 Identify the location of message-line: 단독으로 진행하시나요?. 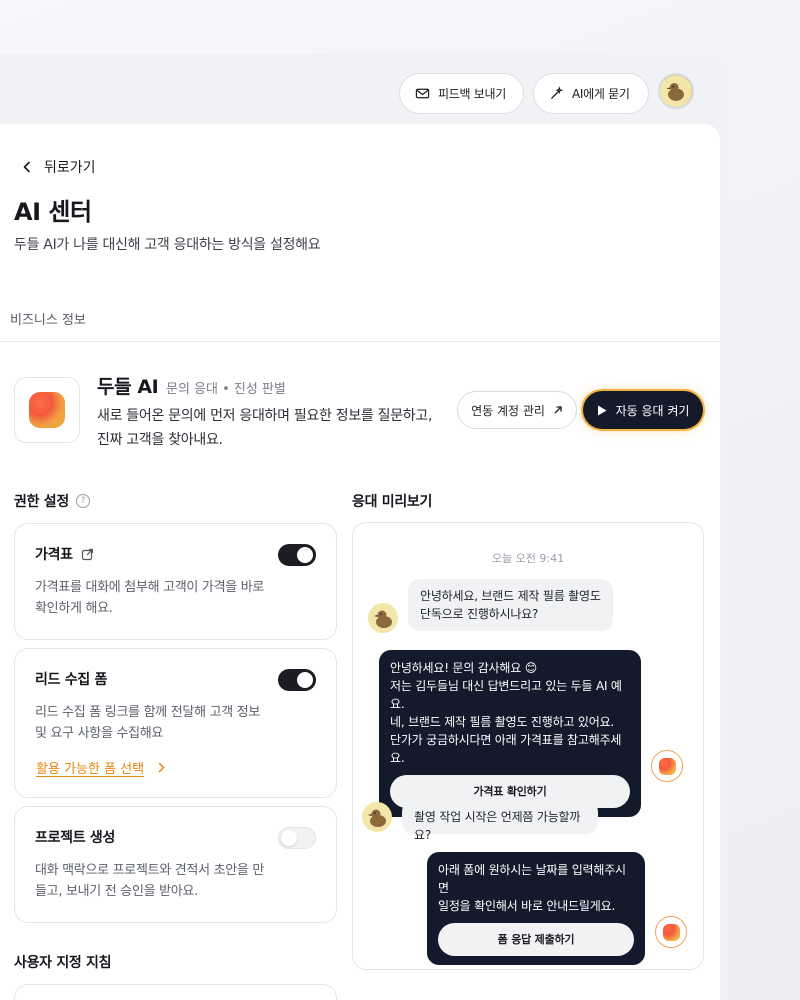
(479, 614).